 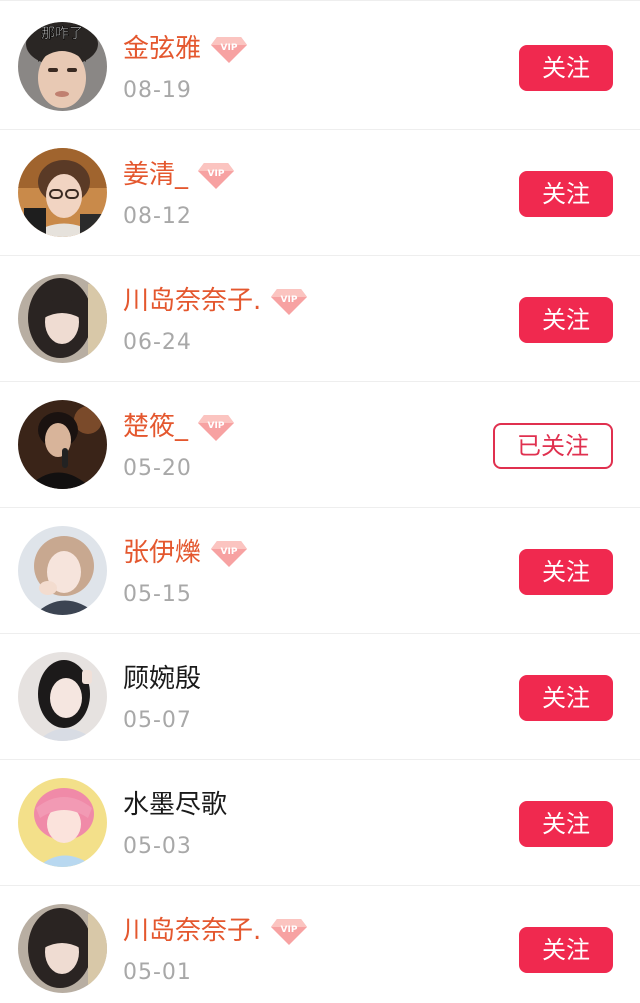 I want to click on list-item: 川岛奈奈子. VIP 05-01 关注, so click(x=320, y=944).